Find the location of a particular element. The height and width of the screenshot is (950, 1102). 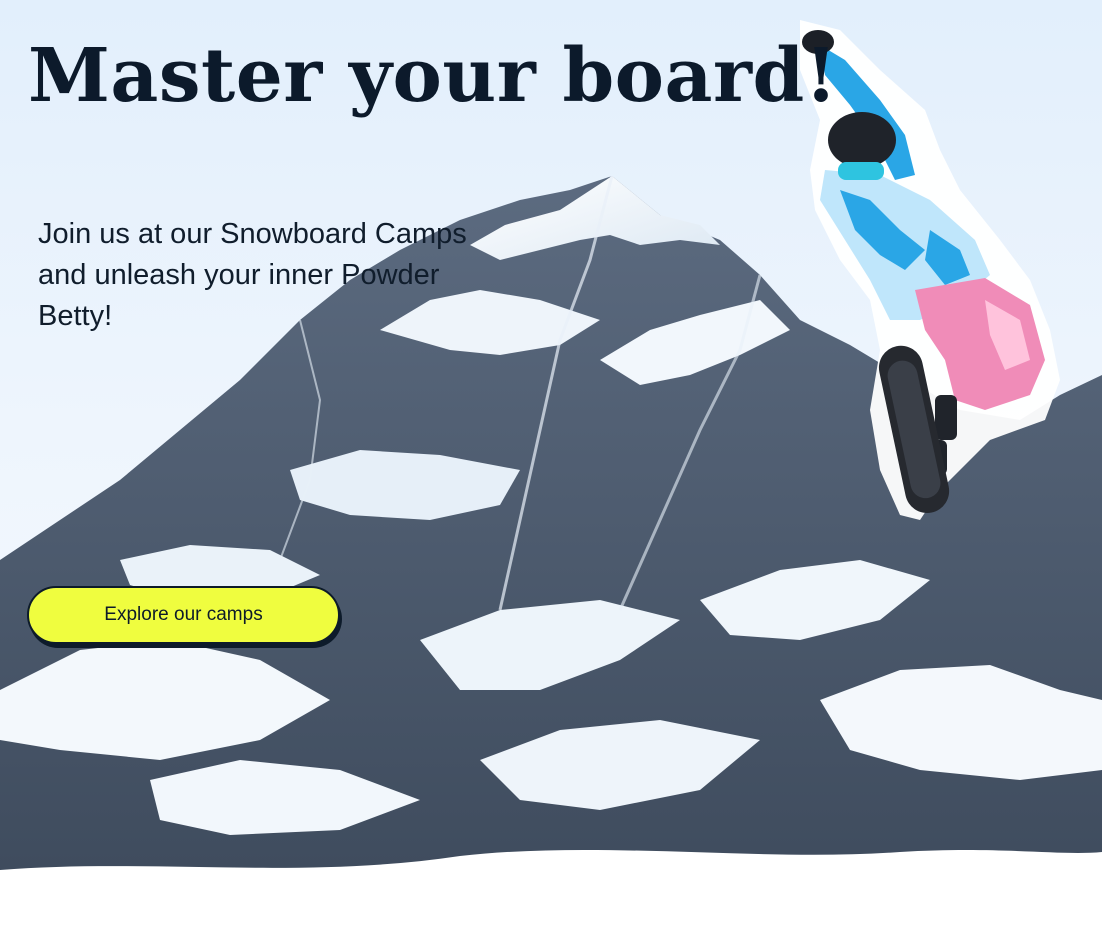

page-title: Master your board! is located at coordinates (433, 76).